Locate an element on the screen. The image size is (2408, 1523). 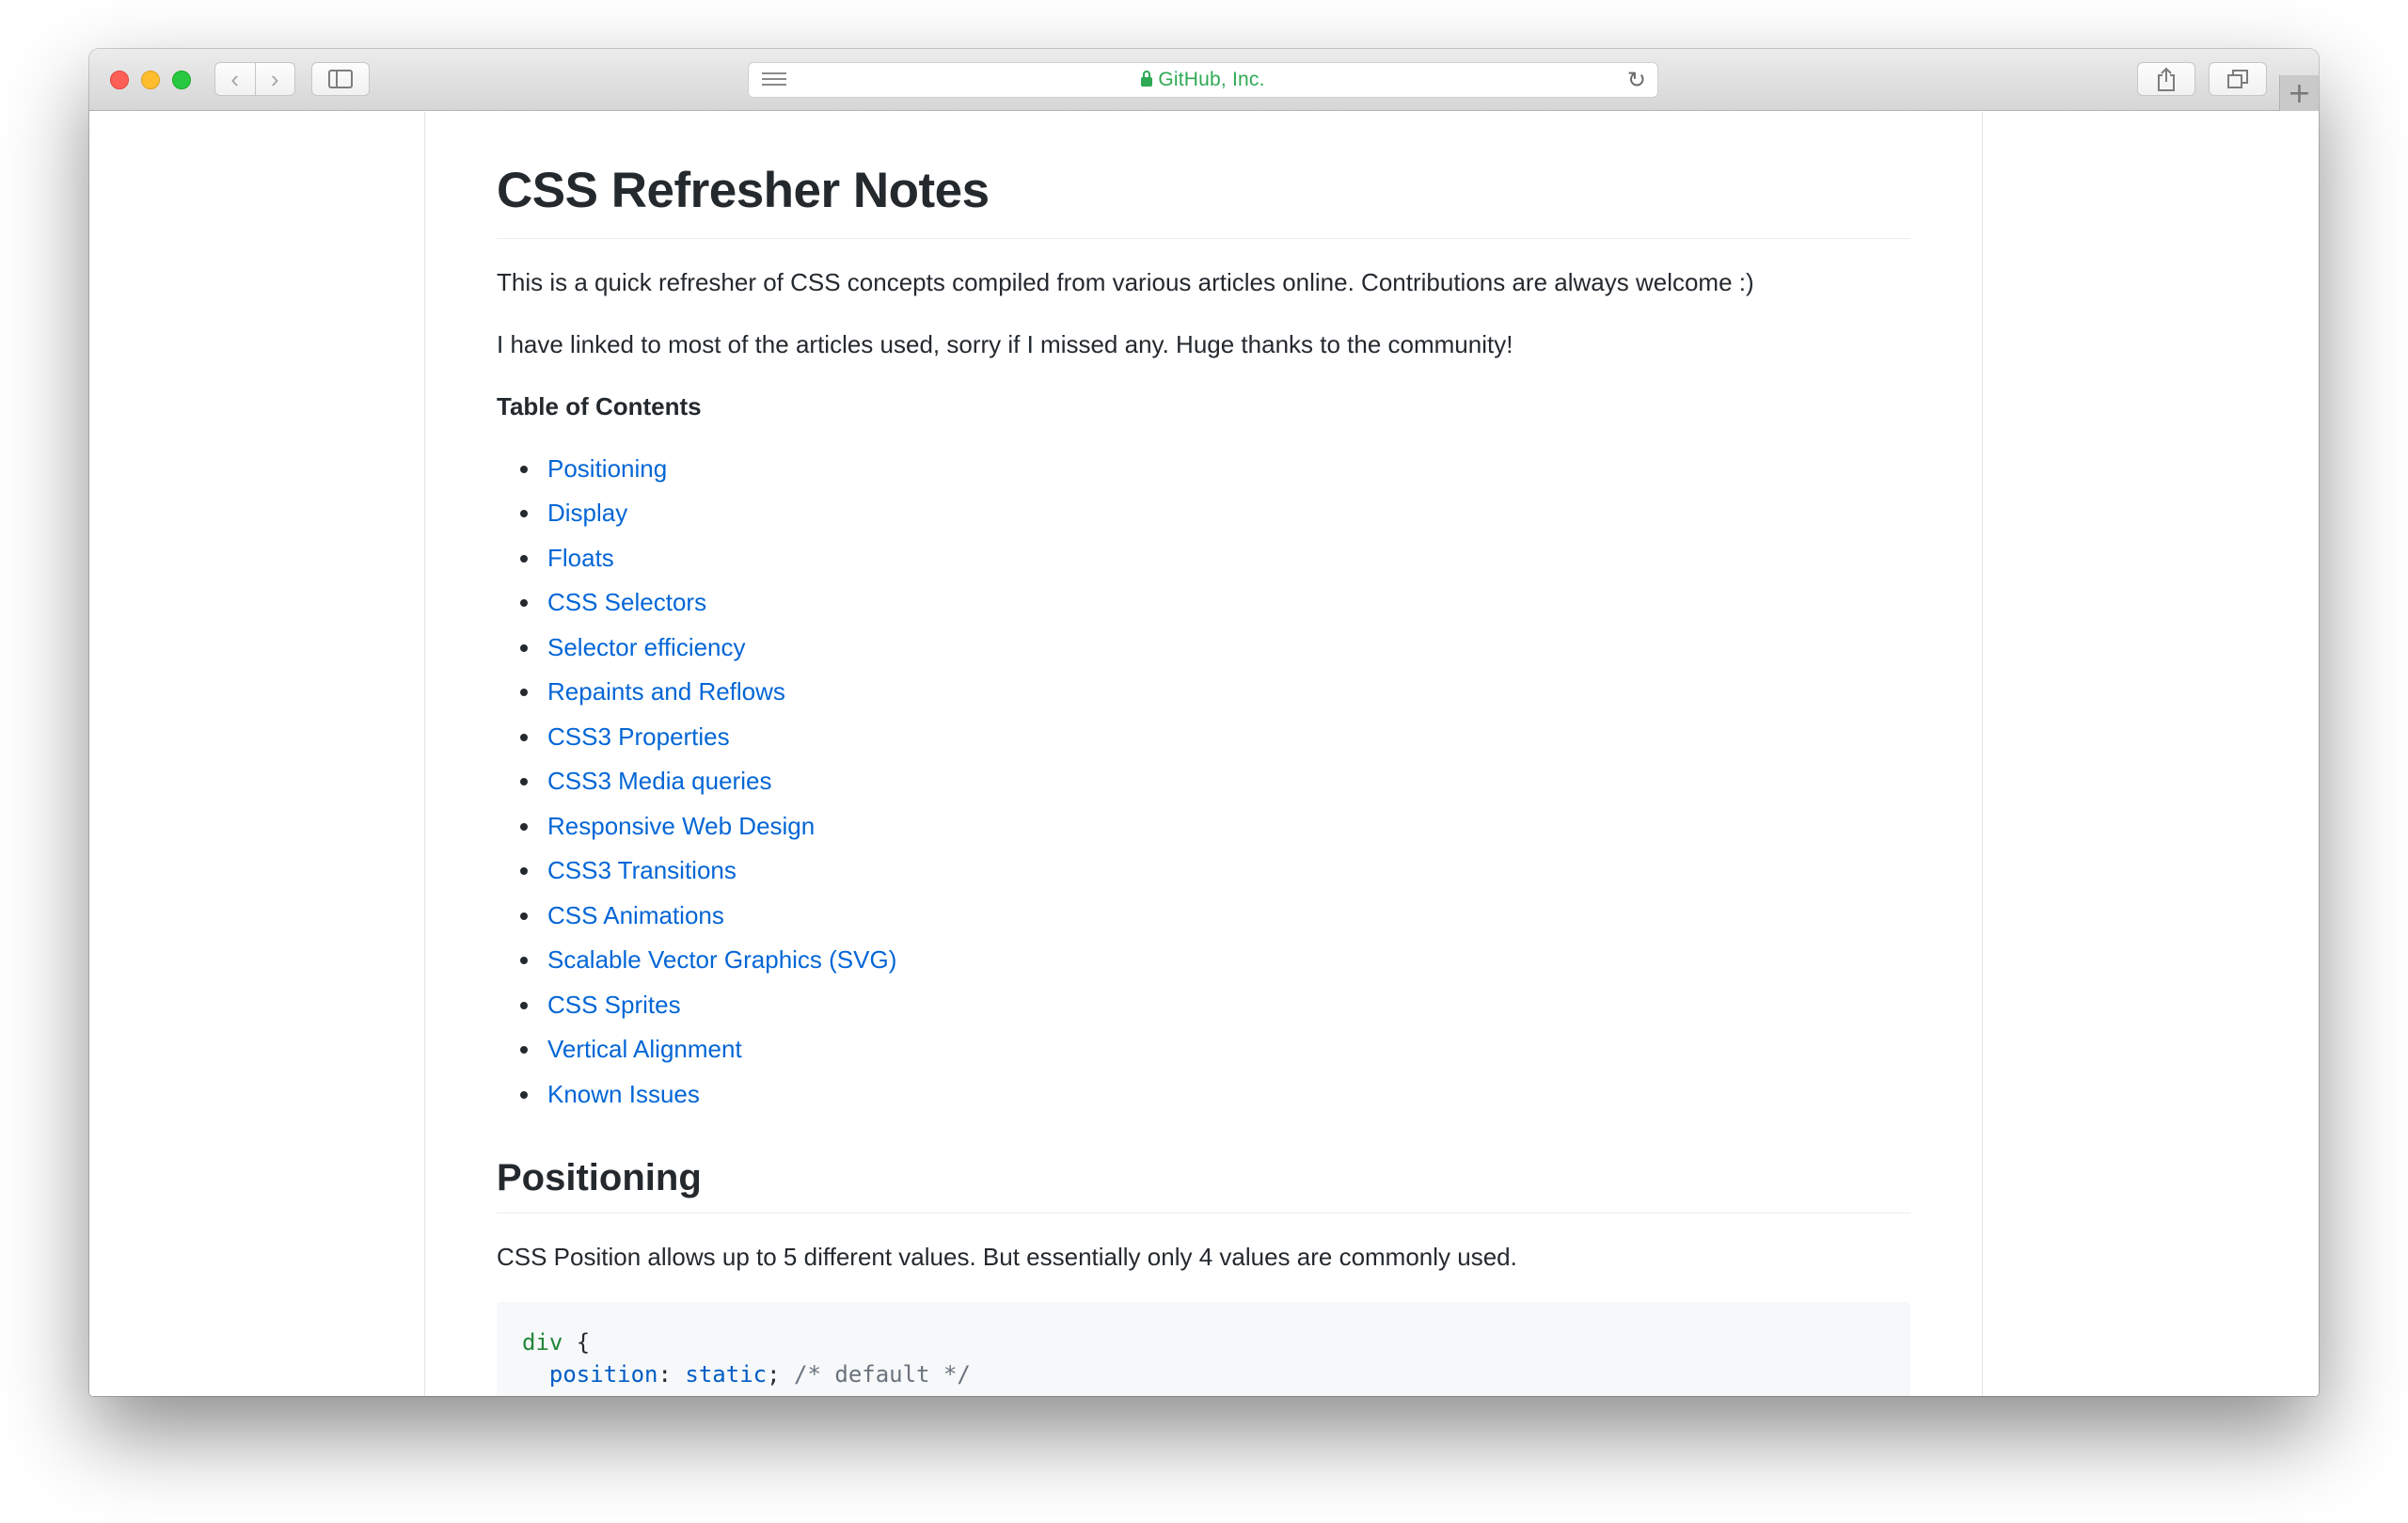
code-semicolon: ; is located at coordinates (781, 1374).